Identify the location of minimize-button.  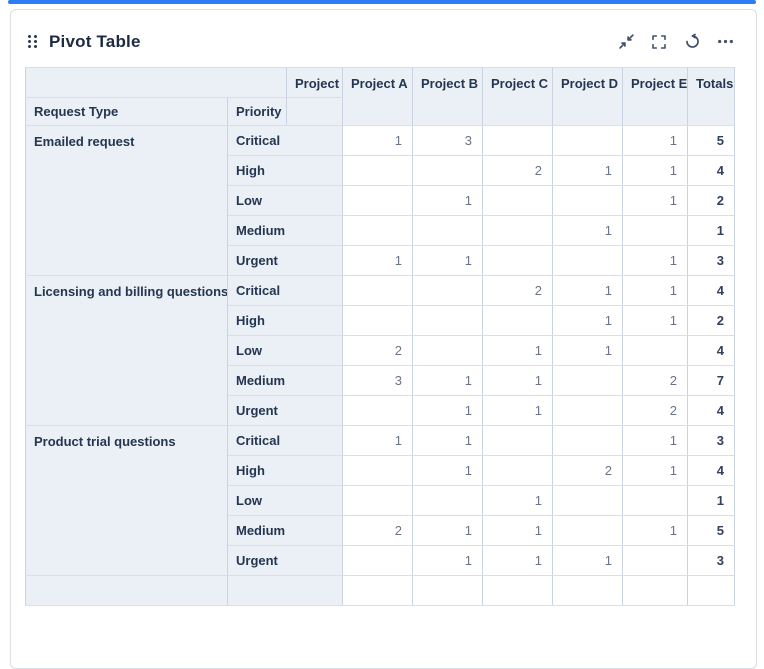
(626, 42).